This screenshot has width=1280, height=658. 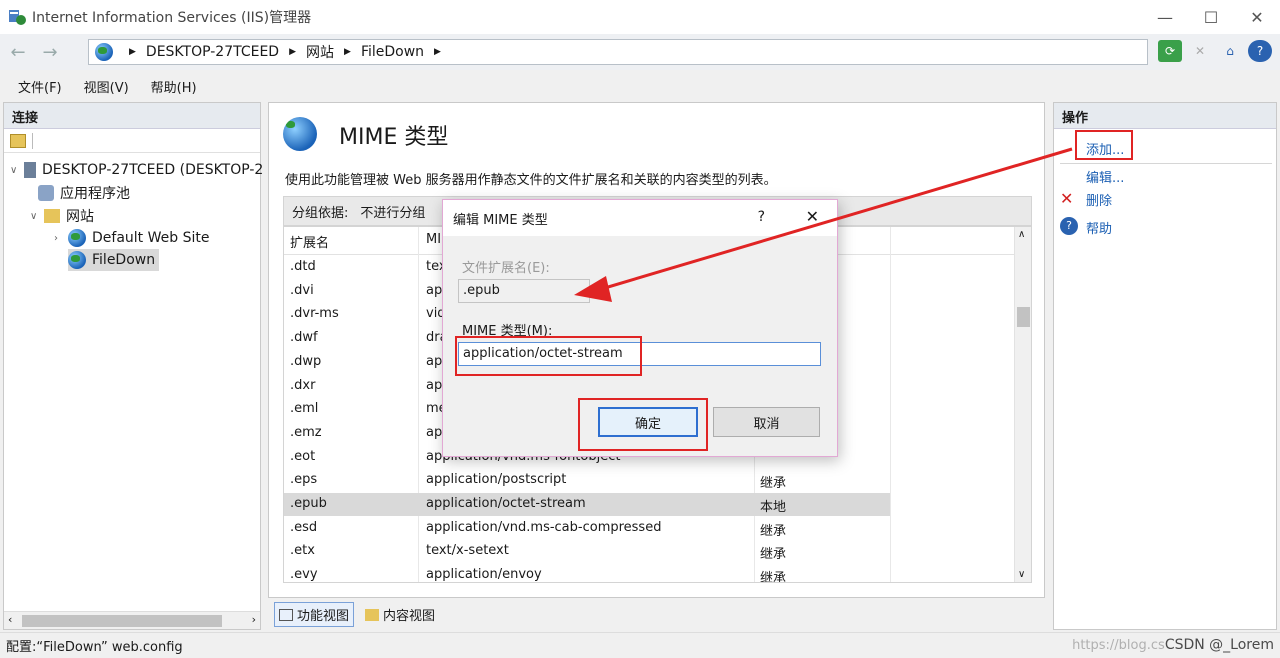 I want to click on stop-icon: ✕, so click(x=1200, y=51).